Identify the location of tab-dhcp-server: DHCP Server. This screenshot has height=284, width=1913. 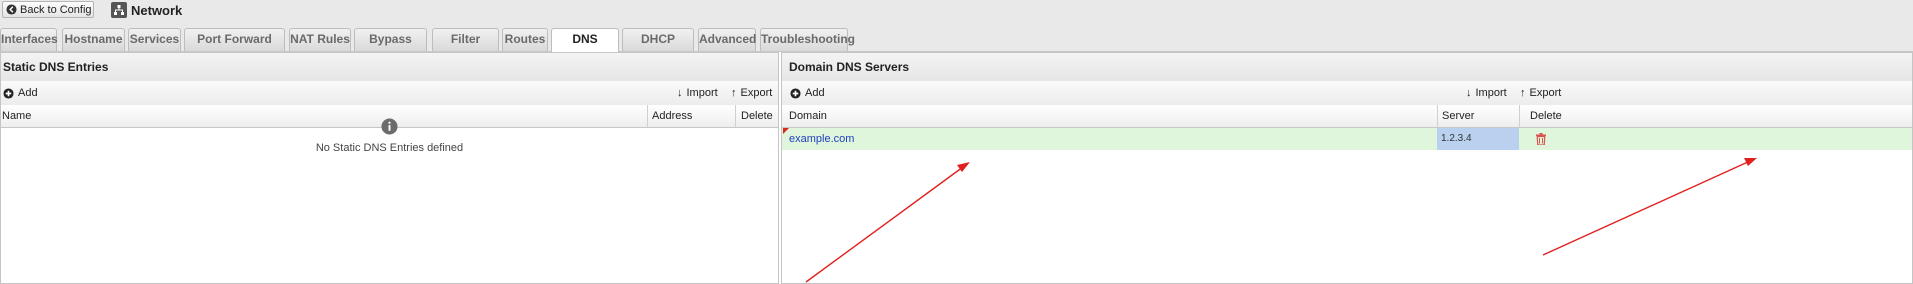
(658, 47).